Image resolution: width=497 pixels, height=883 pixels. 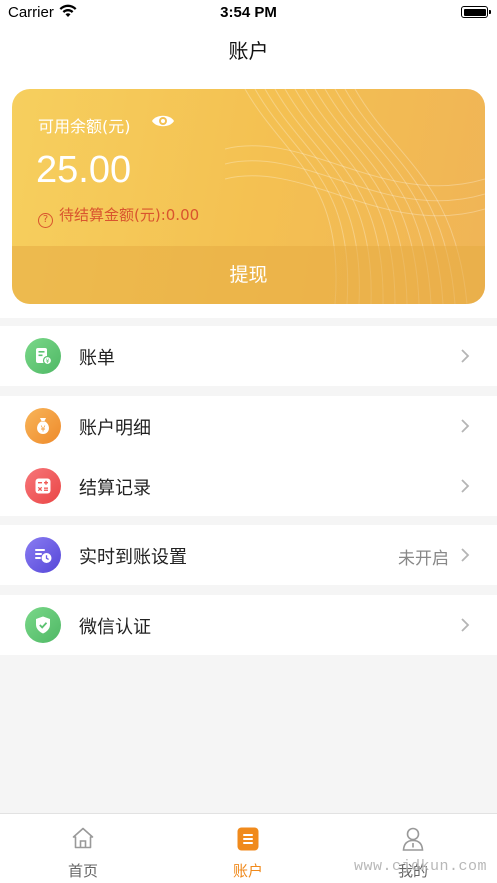 I want to click on menu-label-settlement: 结算记录, so click(x=115, y=488).